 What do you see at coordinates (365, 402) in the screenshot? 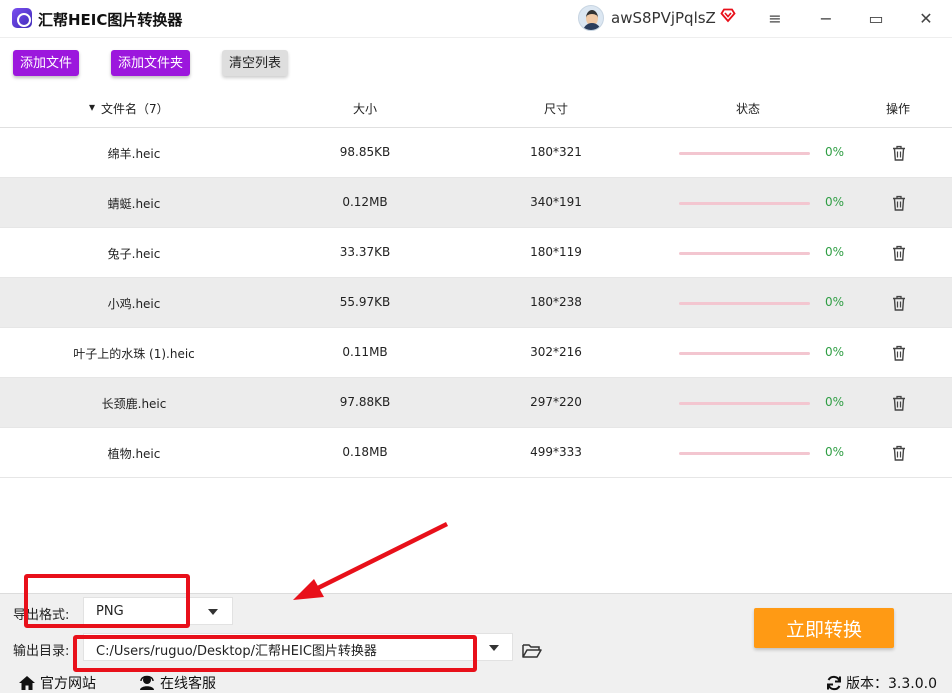
I see `file-size: 97.88KB` at bounding box center [365, 402].